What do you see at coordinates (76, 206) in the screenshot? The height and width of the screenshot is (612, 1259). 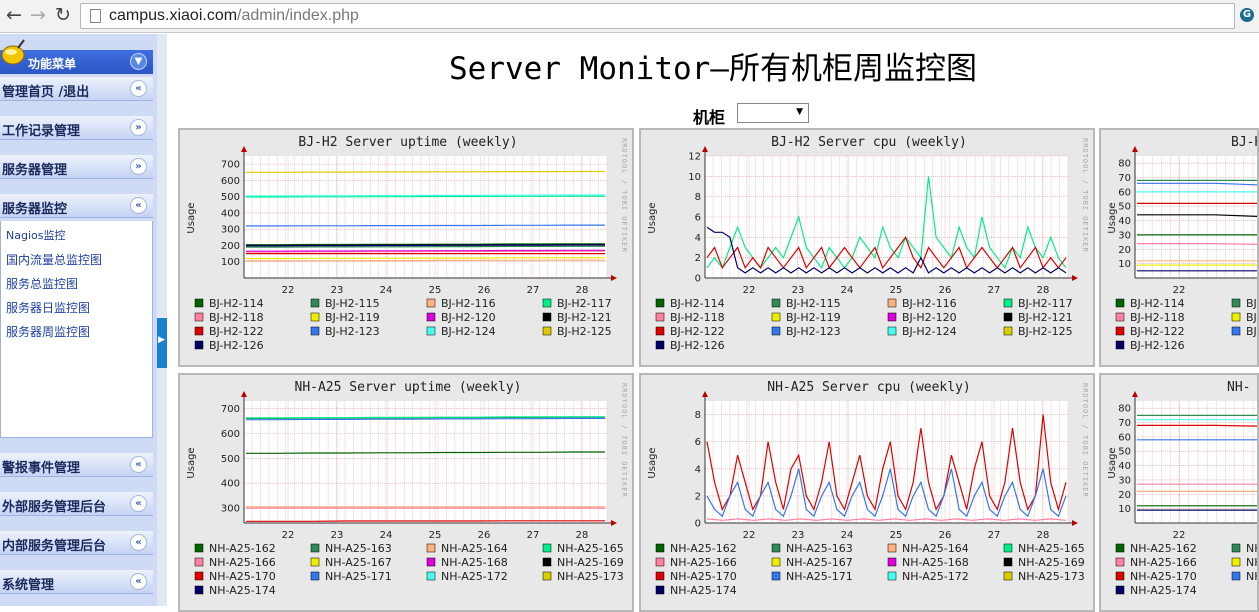 I see `menu-server-monitor: 服务器监控 «` at bounding box center [76, 206].